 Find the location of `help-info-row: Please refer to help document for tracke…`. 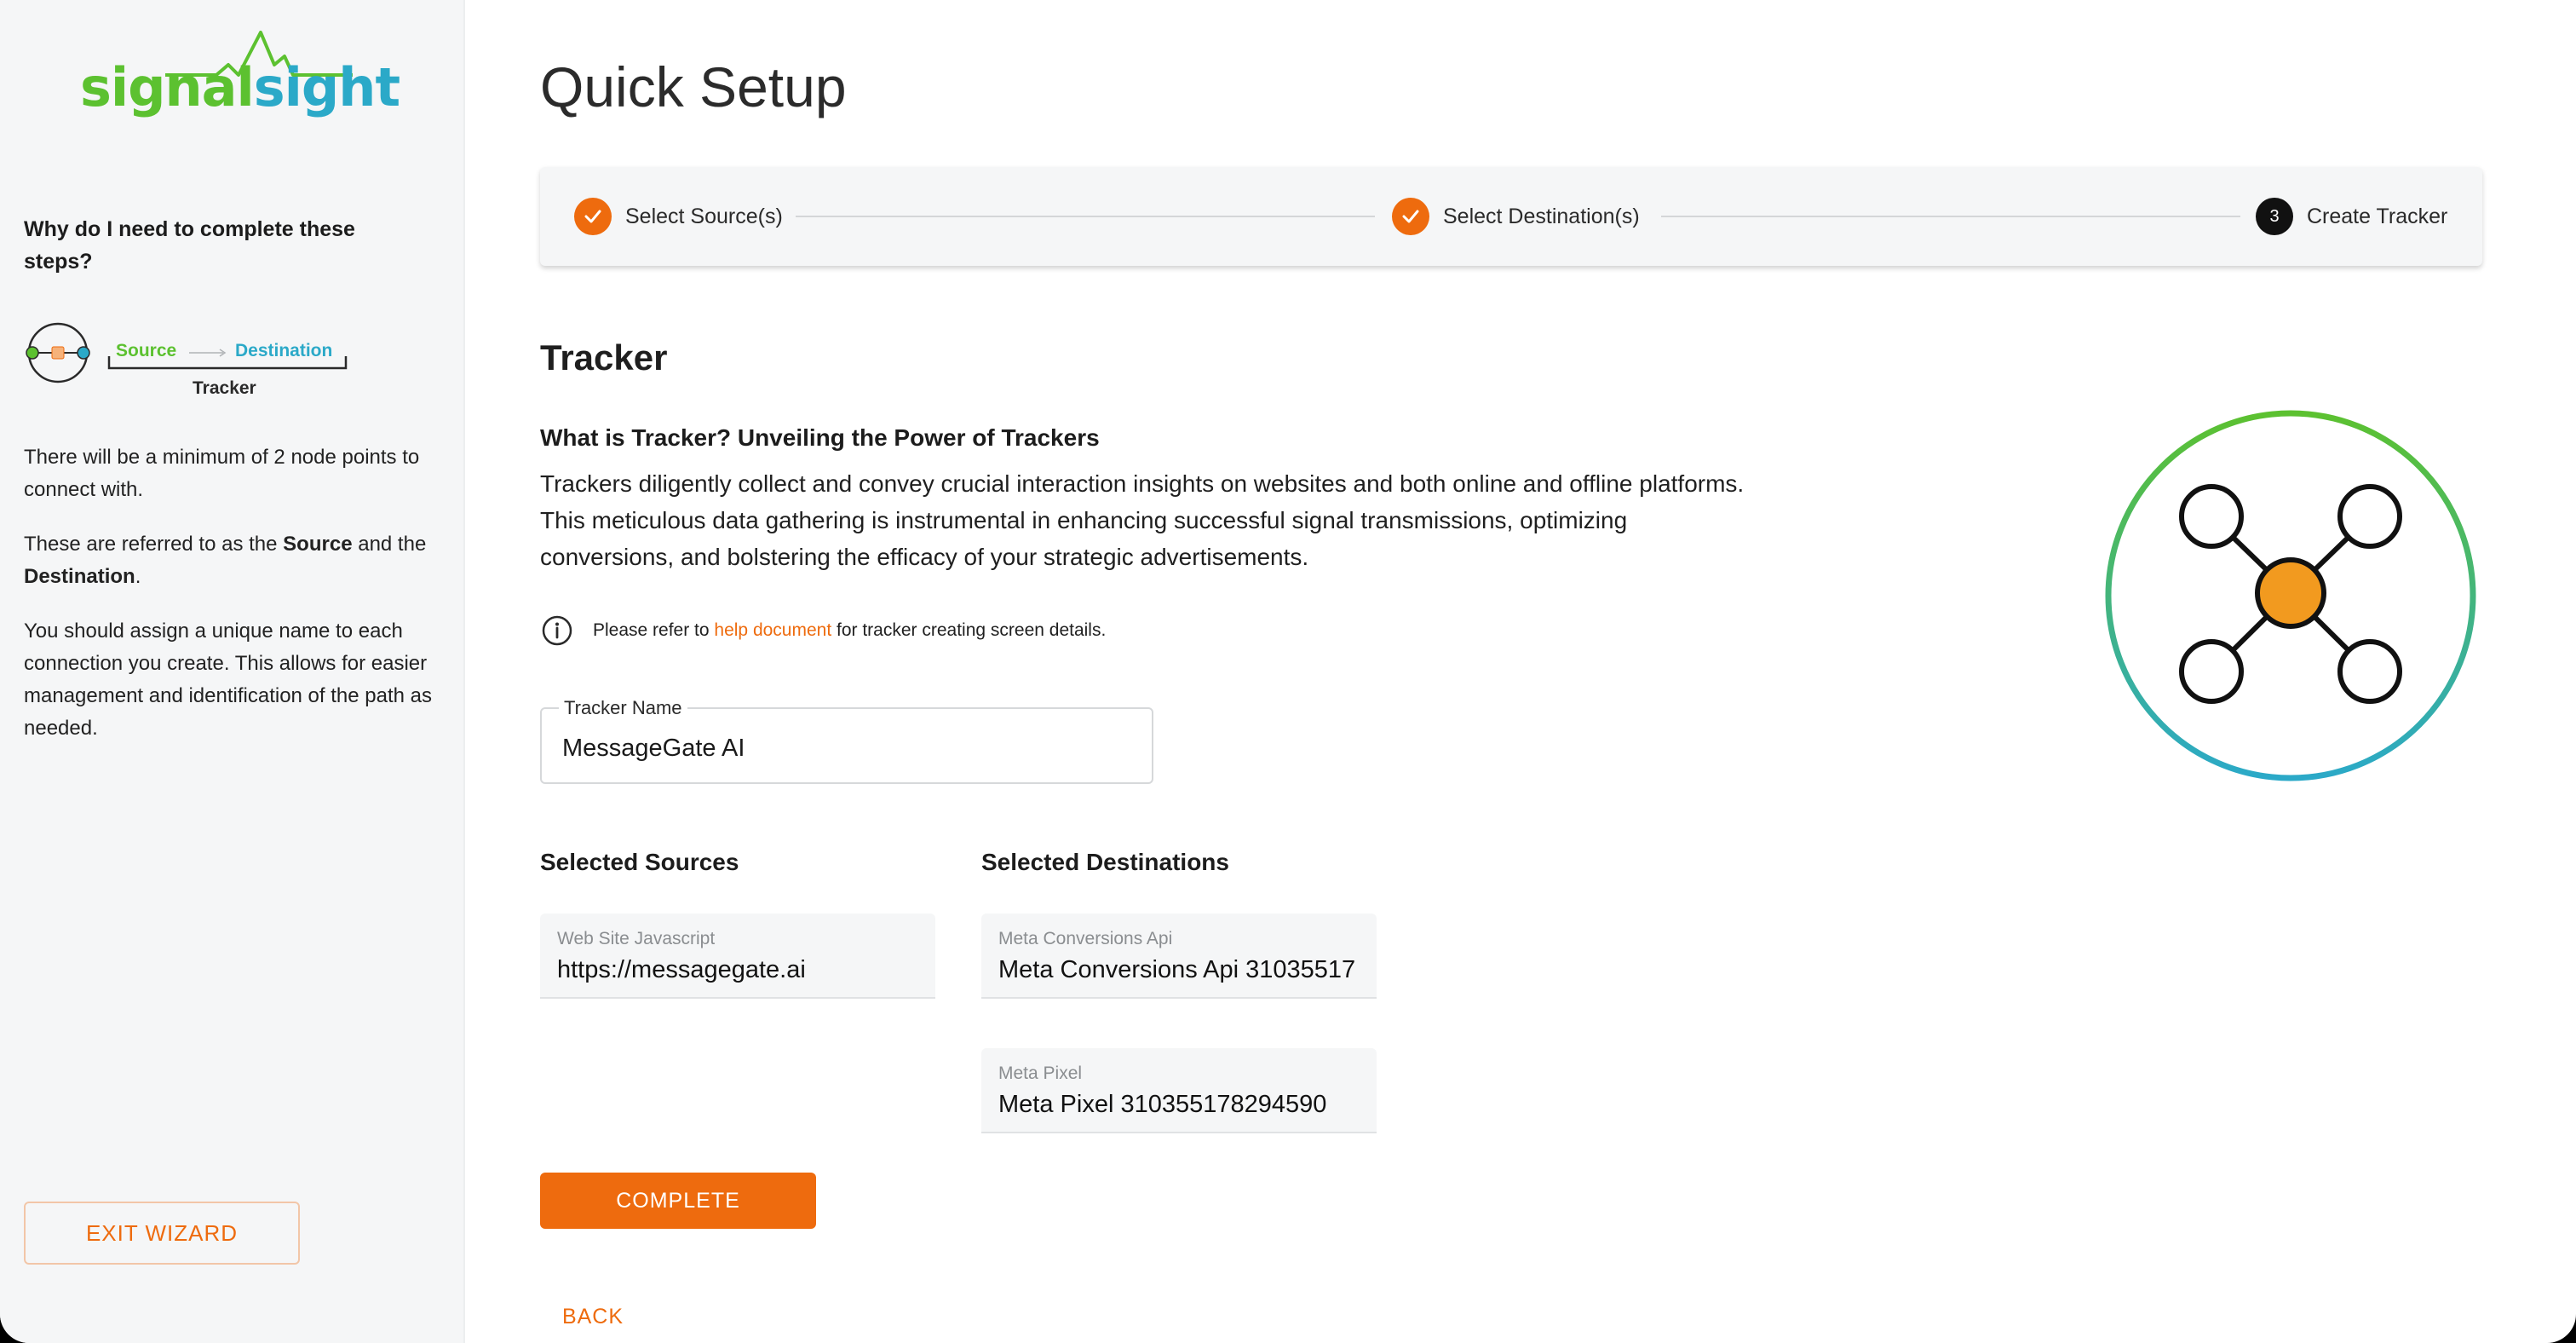

help-info-row: Please refer to help document for tracke… is located at coordinates (823, 630).